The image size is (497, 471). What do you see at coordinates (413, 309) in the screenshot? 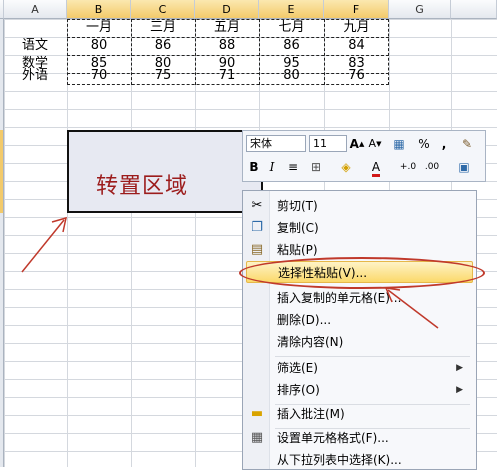
I see `arrow-to-paste-special` at bounding box center [413, 309].